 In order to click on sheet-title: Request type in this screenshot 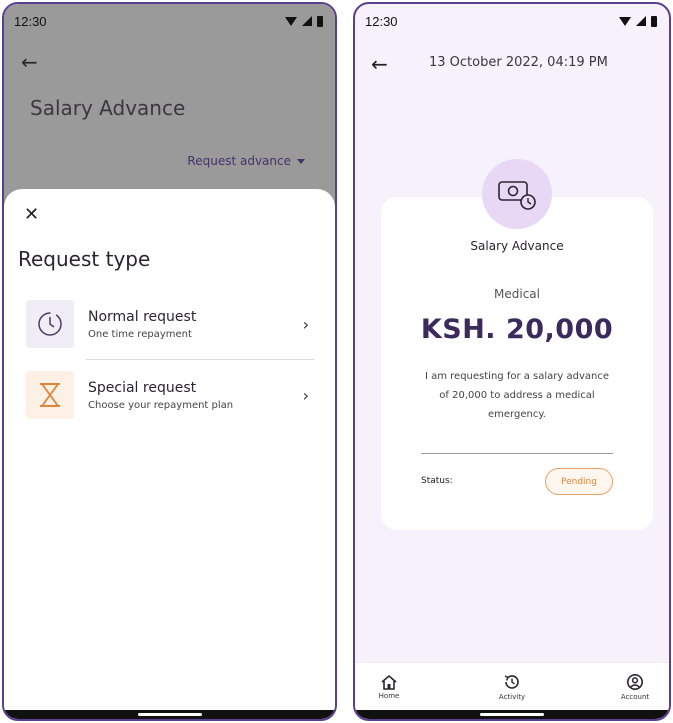, I will do `click(84, 259)`.